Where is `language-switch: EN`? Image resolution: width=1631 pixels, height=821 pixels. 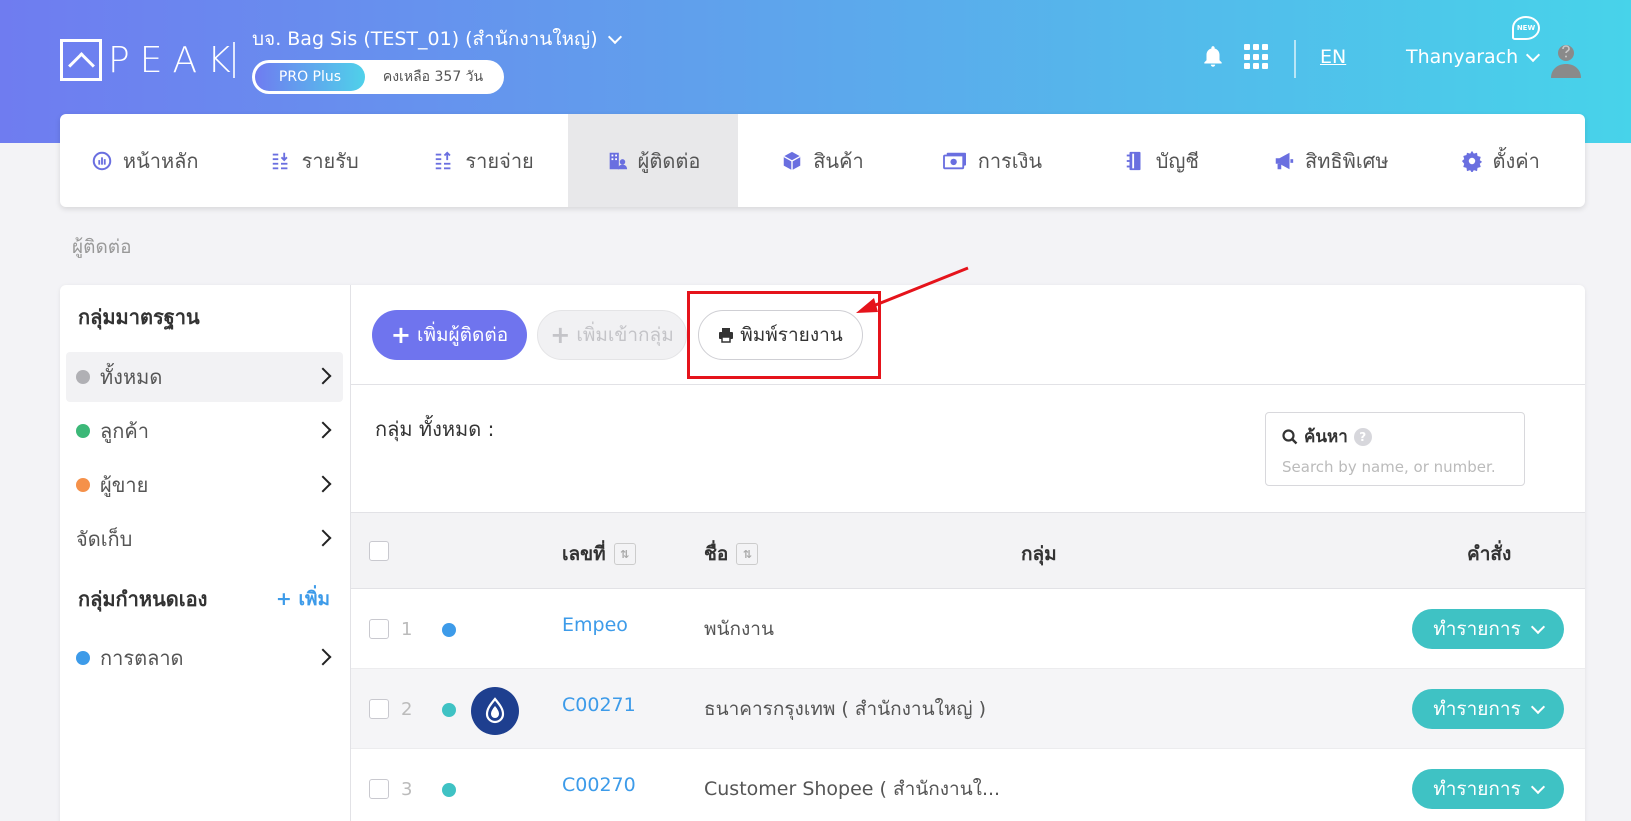 language-switch: EN is located at coordinates (1333, 57).